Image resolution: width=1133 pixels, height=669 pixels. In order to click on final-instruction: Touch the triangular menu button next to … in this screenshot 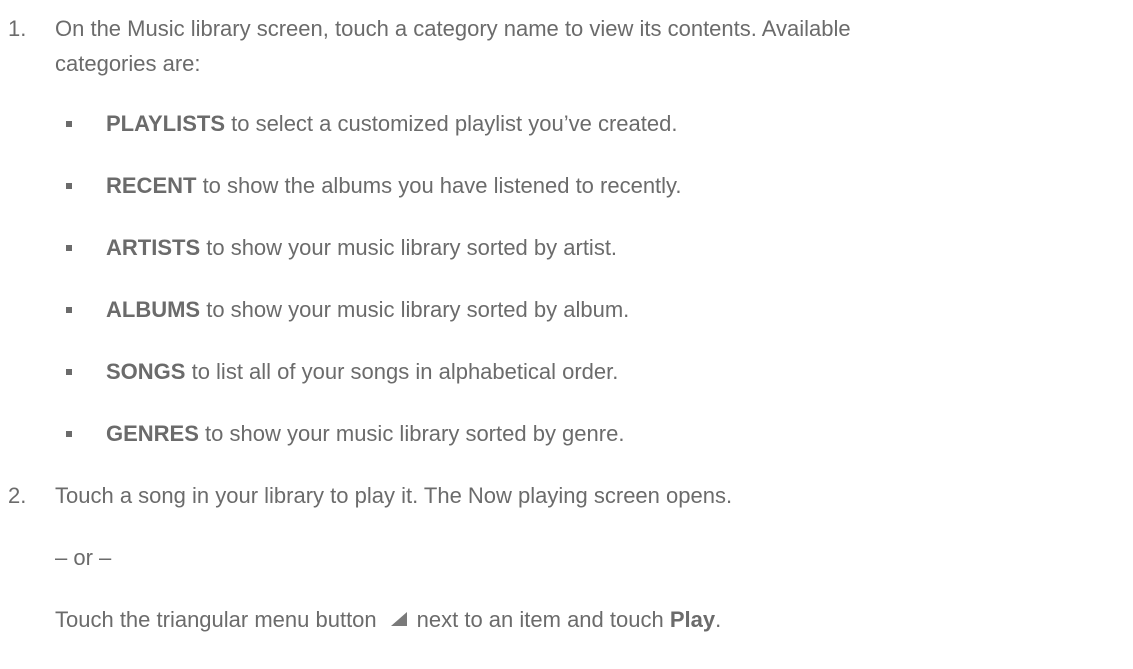, I will do `click(388, 620)`.